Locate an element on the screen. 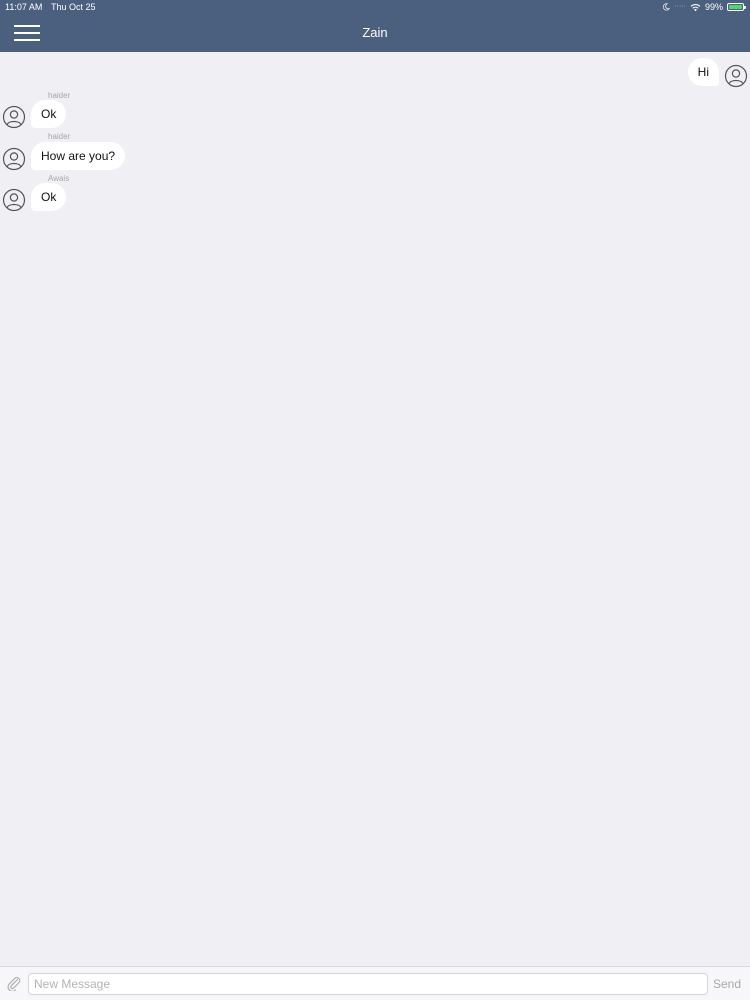 The width and height of the screenshot is (750, 1000). battery-percent: 99% is located at coordinates (713, 7).